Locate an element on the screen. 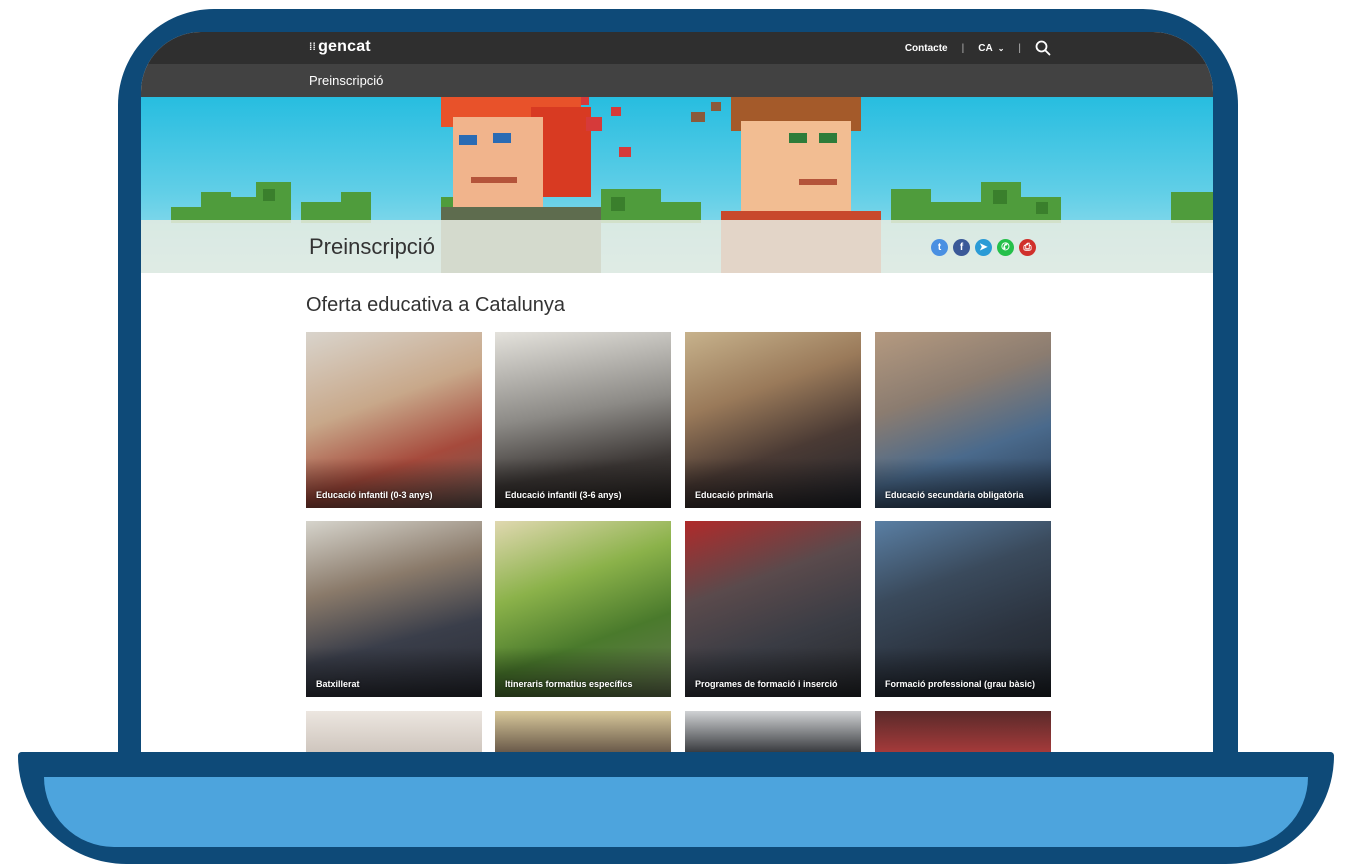 The image size is (1352, 868). card-infantil-3-6: Educació infantil (3-6 anys) is located at coordinates (583, 420).